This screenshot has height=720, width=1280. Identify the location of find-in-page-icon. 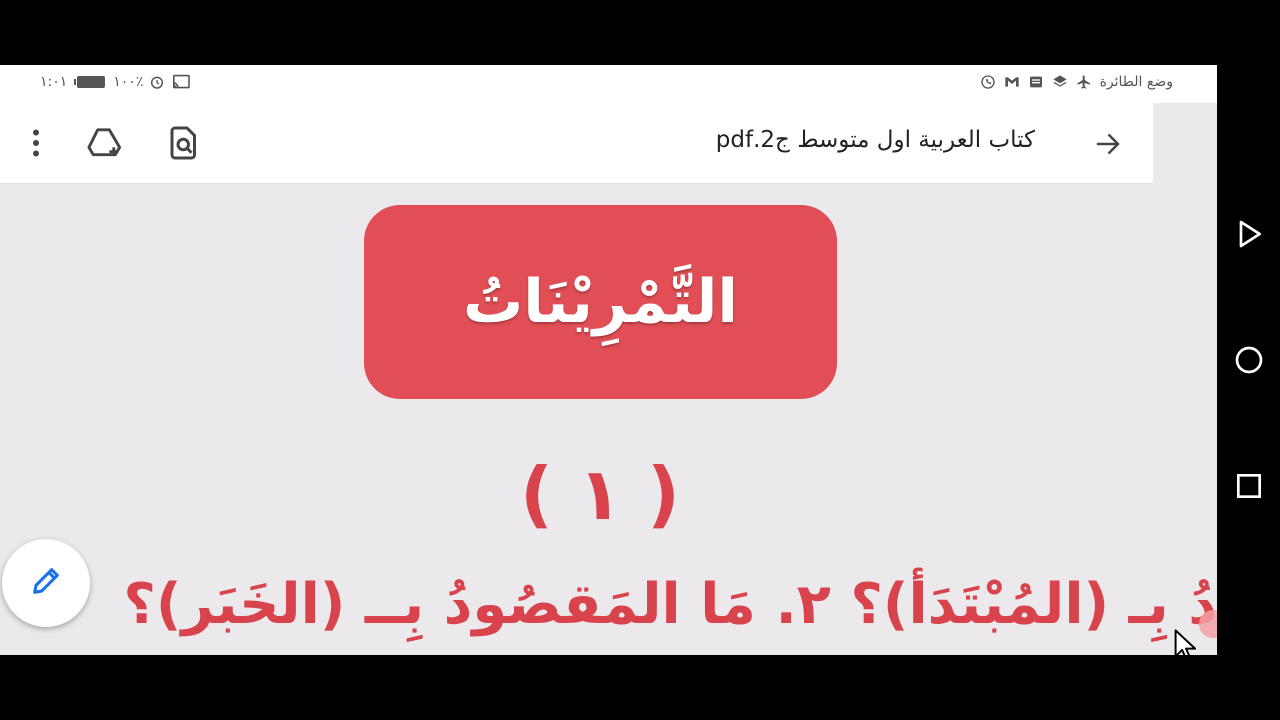
(184, 143).